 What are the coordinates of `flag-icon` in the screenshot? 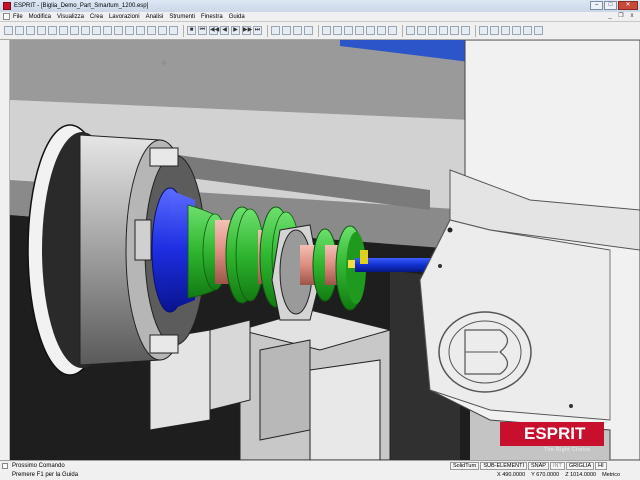 It's located at (286, 30).